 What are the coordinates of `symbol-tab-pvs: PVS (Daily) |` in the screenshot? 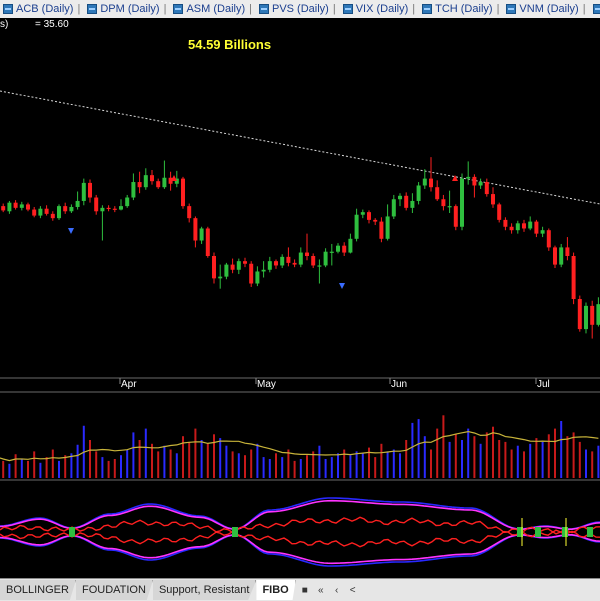 It's located at (298, 9).